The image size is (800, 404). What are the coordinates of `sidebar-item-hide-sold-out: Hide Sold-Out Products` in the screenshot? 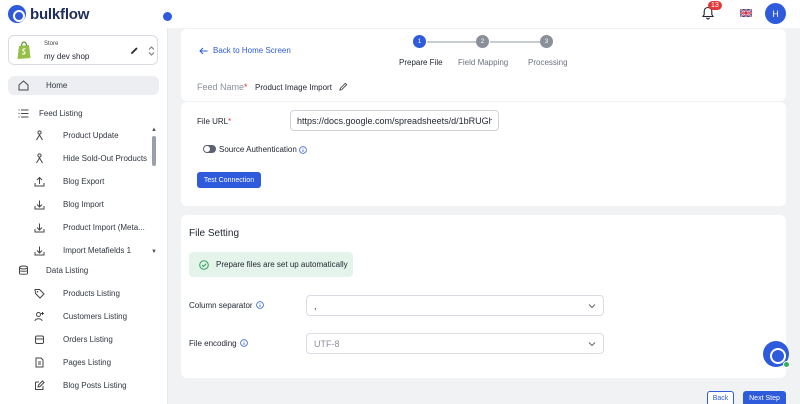 It's located at (83, 158).